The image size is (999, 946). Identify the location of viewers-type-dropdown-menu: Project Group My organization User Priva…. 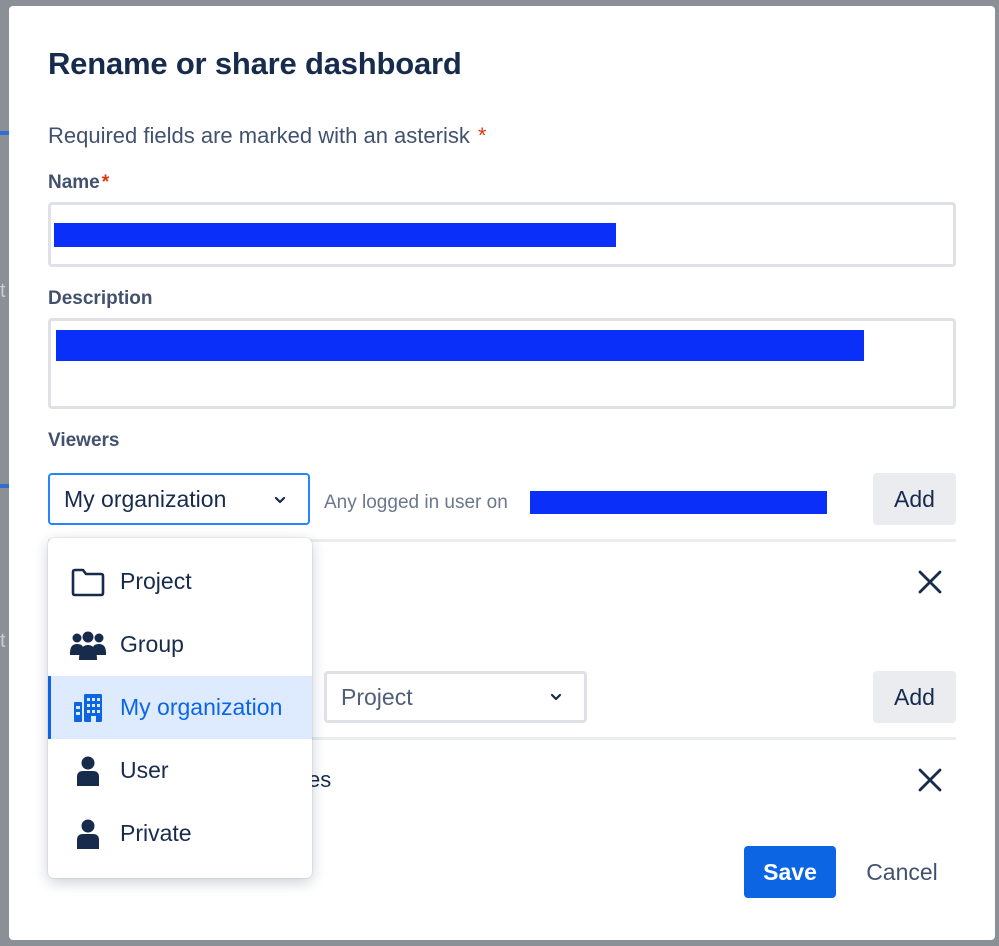
(180, 708).